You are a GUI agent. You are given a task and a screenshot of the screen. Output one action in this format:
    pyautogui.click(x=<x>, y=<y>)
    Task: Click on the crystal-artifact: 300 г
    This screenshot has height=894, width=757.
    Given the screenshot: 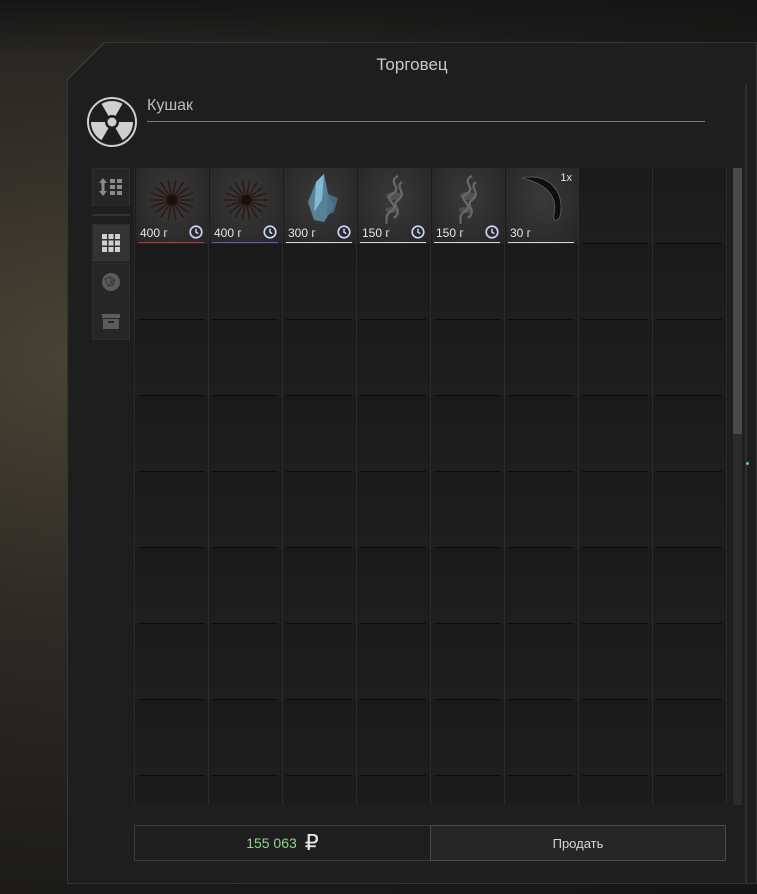 What is the action you would take?
    pyautogui.click(x=320, y=206)
    